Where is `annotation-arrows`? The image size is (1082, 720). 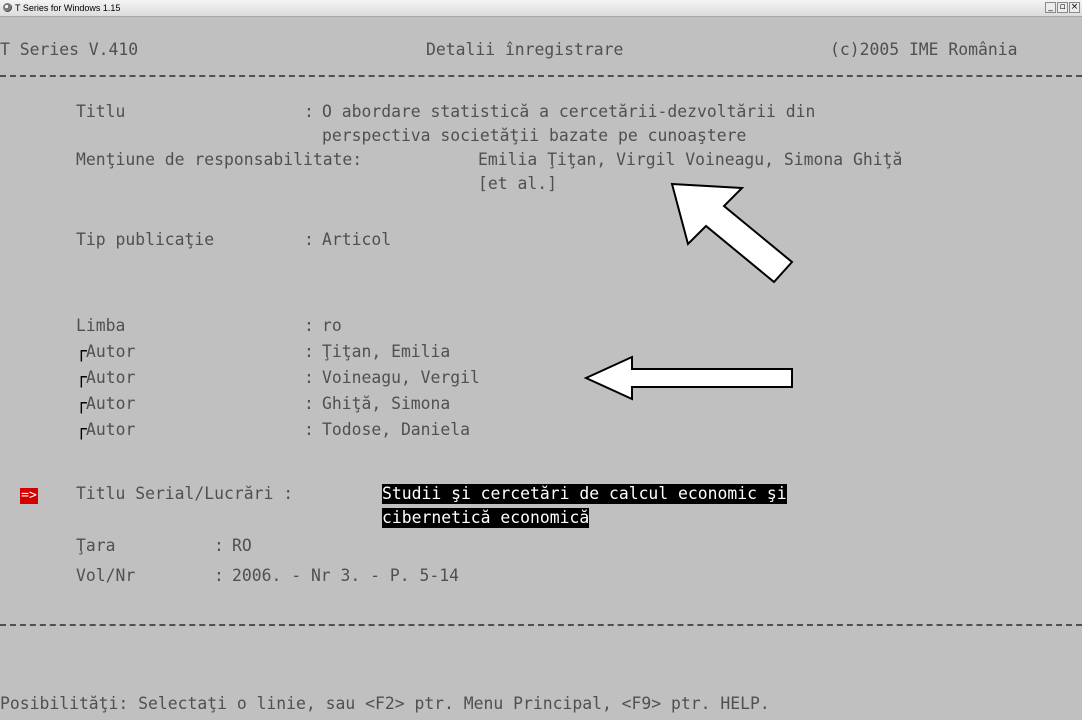 annotation-arrows is located at coordinates (688, 291).